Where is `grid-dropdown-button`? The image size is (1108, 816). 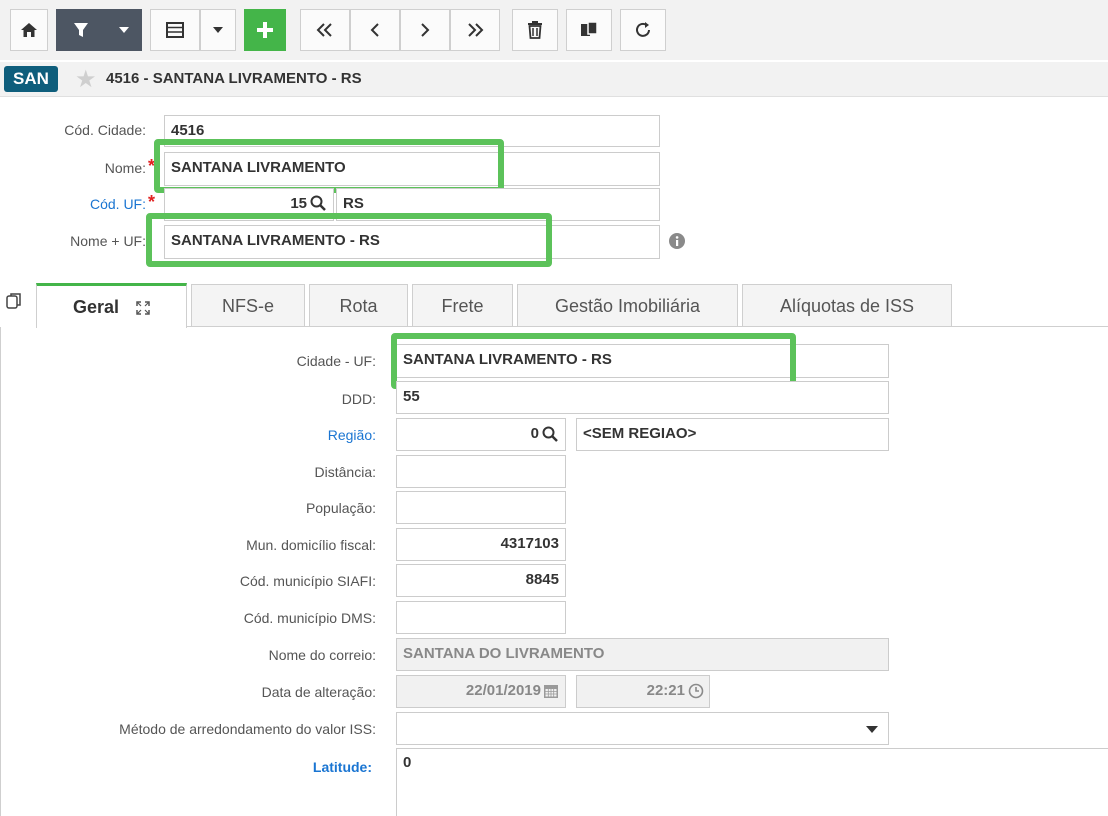
grid-dropdown-button is located at coordinates (218, 30).